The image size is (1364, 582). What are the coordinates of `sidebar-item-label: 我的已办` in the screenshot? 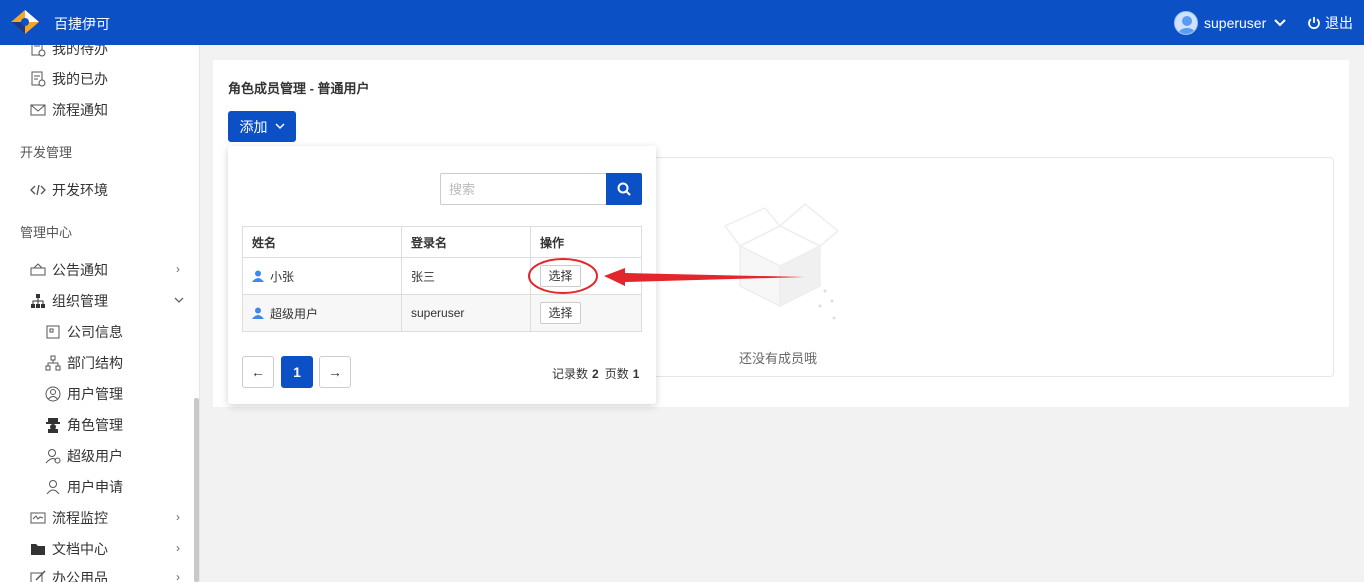 It's located at (80, 79).